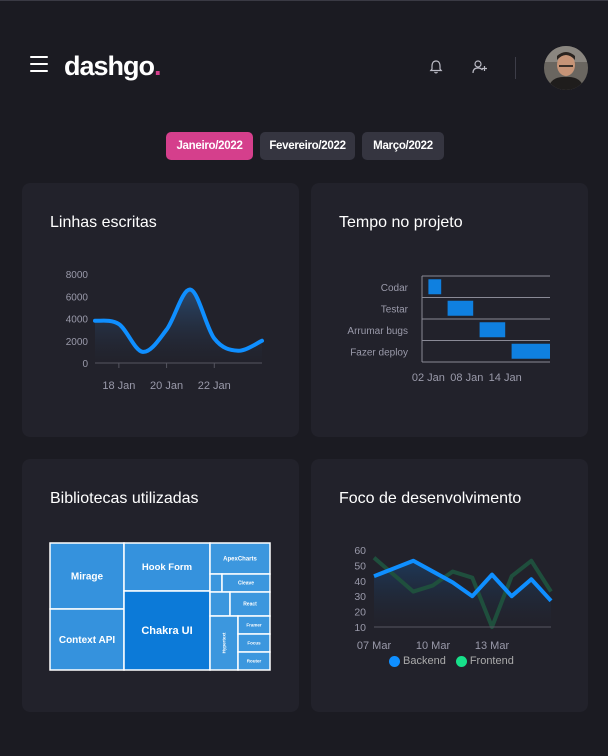 This screenshot has width=608, height=756. What do you see at coordinates (360, 597) in the screenshot?
I see `y-tick-label: 30` at bounding box center [360, 597].